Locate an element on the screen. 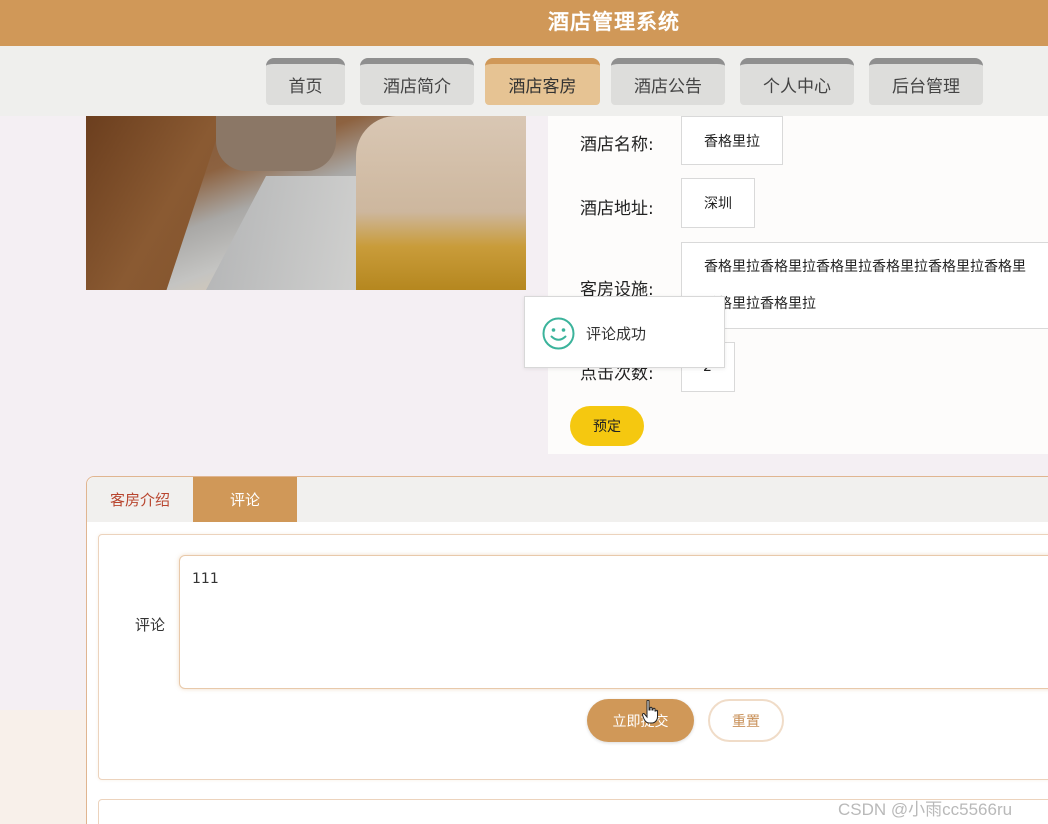 Image resolution: width=1048 pixels, height=824 pixels. photo-chair is located at coordinates (276, 143).